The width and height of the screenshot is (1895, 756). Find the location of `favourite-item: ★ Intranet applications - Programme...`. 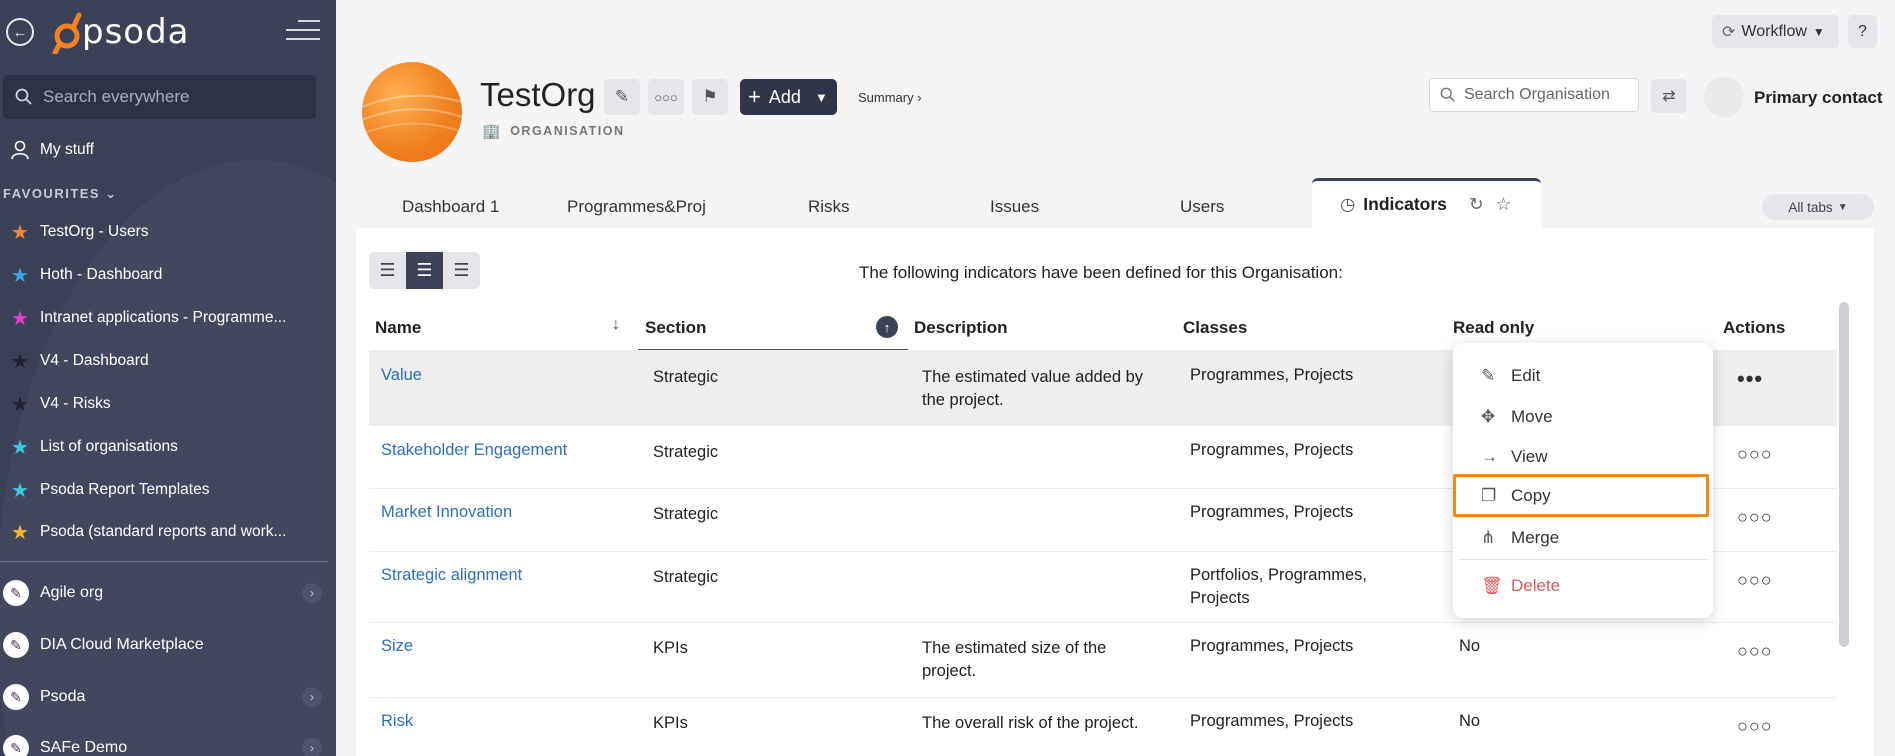

favourite-item: ★ Intranet applications - Programme... is located at coordinates (168, 318).